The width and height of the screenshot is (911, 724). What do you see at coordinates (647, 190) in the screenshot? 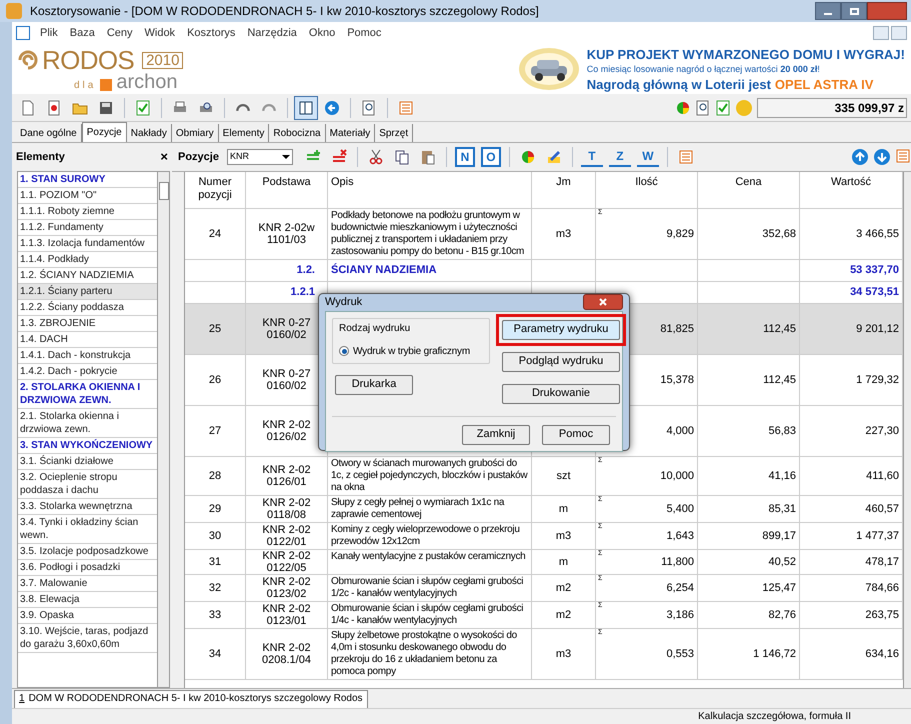
I see `column-header: Ilość` at bounding box center [647, 190].